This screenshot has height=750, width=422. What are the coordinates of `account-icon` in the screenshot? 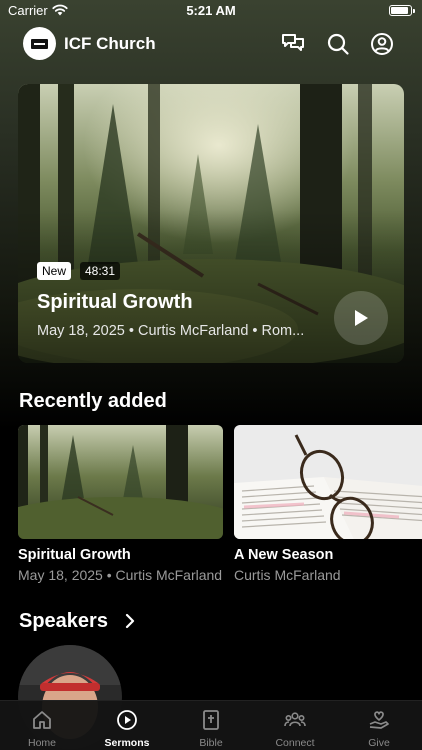 It's located at (382, 44).